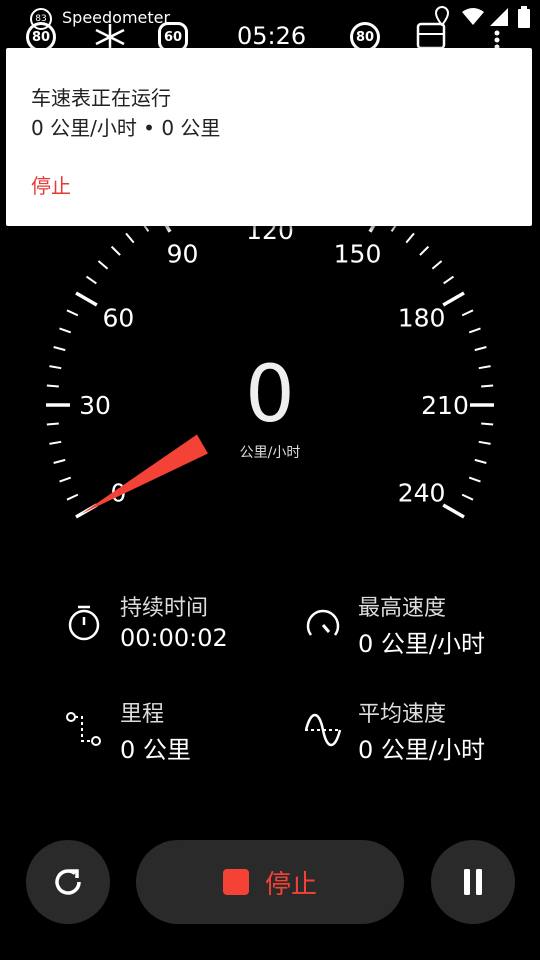 The height and width of the screenshot is (960, 540). I want to click on current-speed: 0, so click(270, 395).